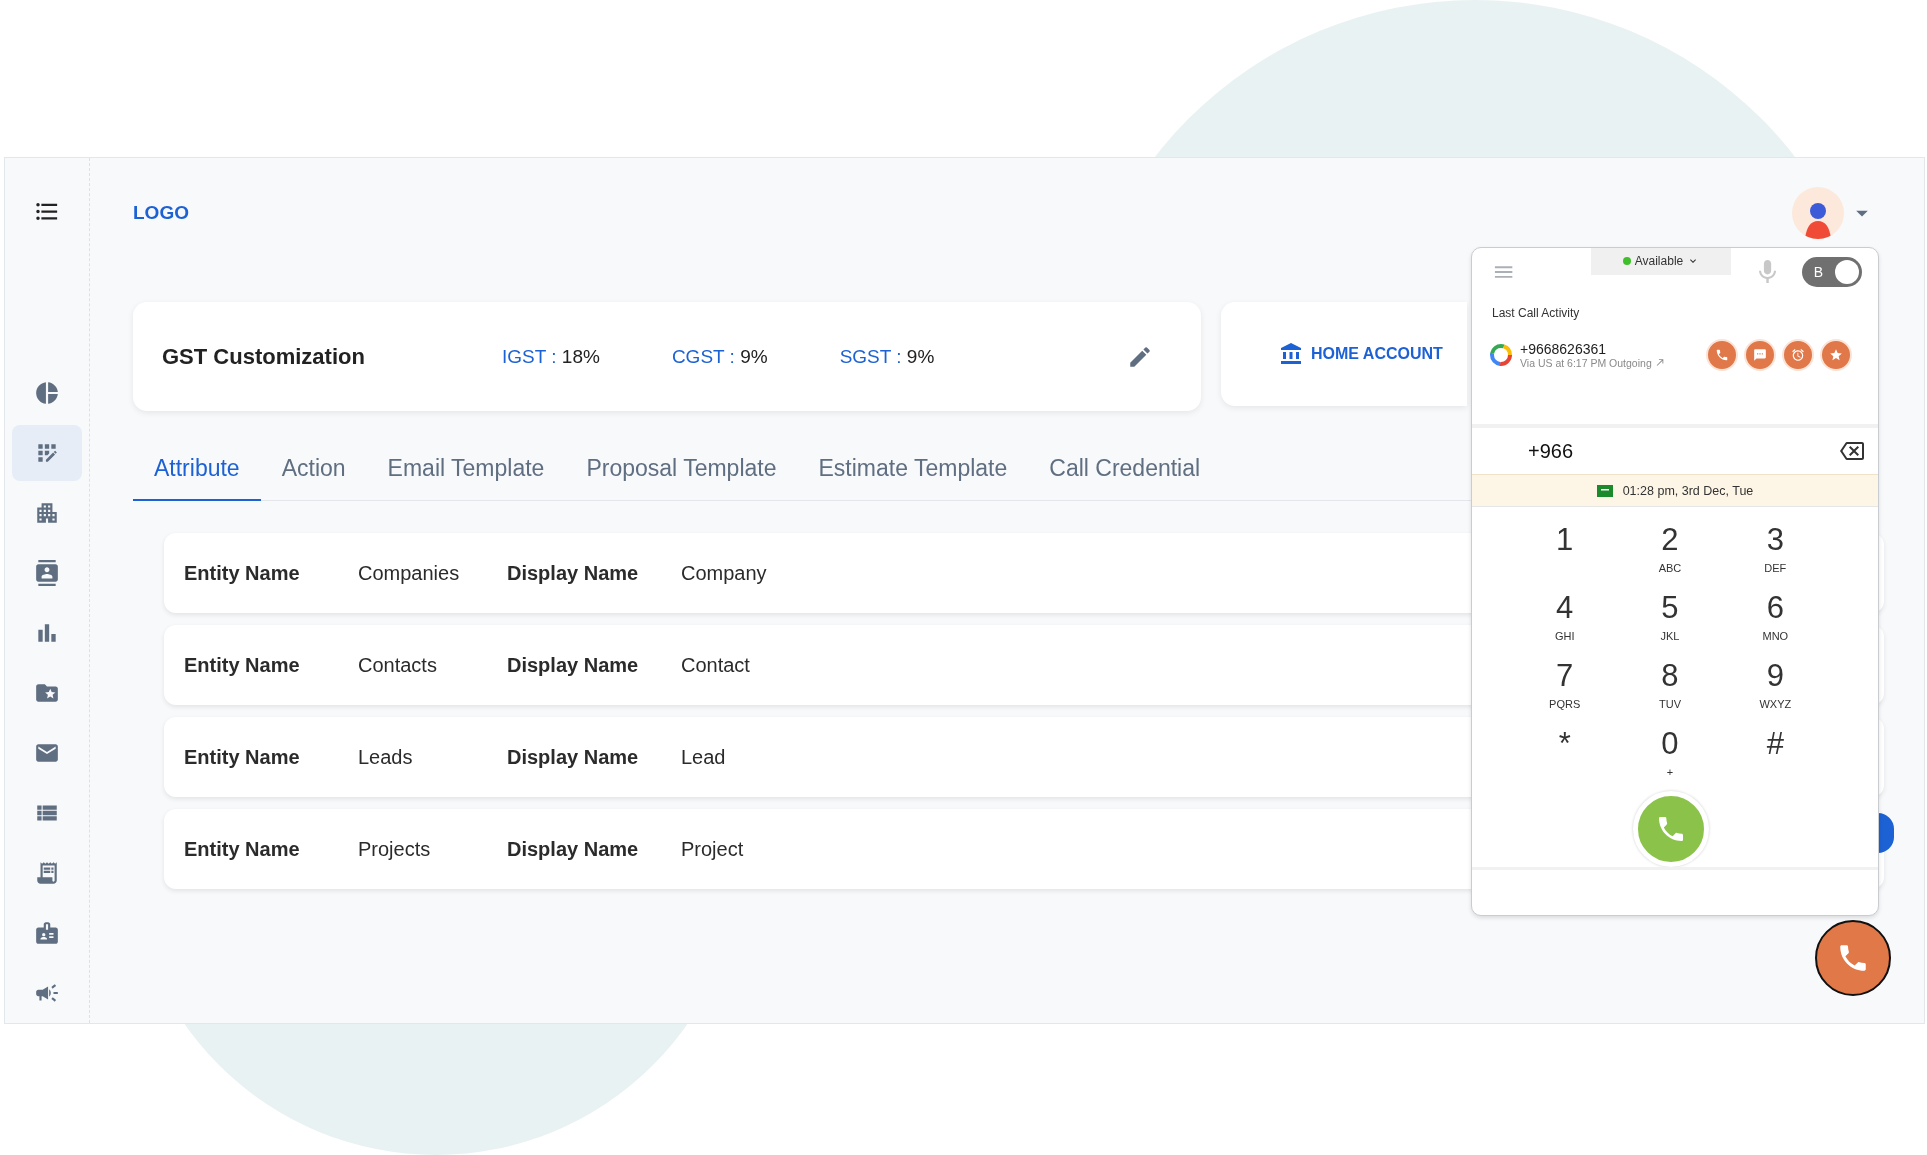 The image size is (1927, 1155). What do you see at coordinates (409, 573) in the screenshot?
I see `field-value: Companies` at bounding box center [409, 573].